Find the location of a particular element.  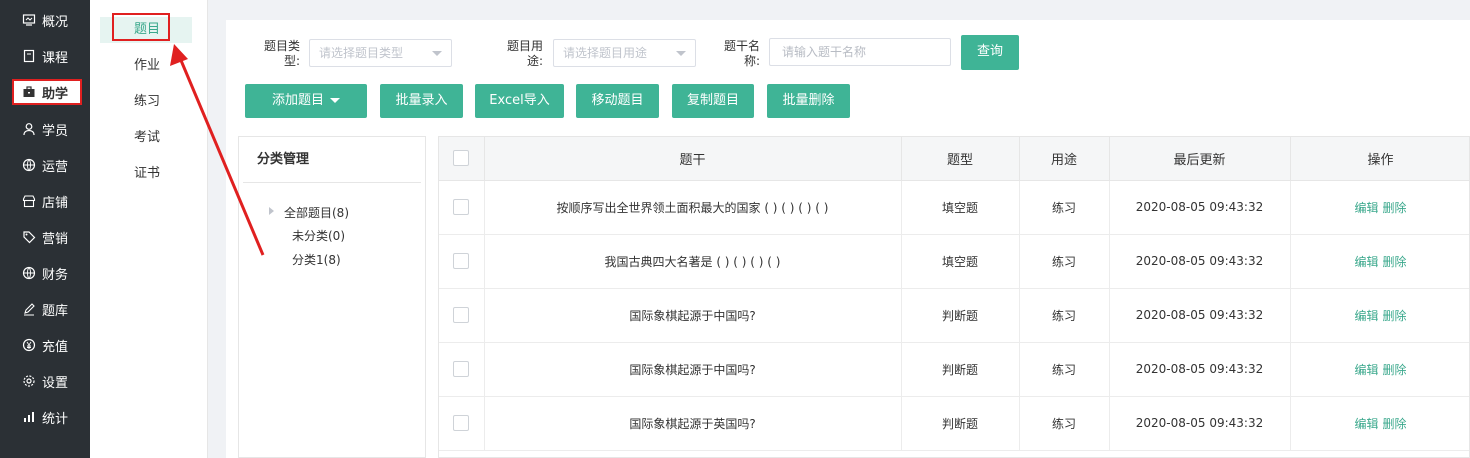

category-node-category1: 分类1(8) is located at coordinates (316, 259).